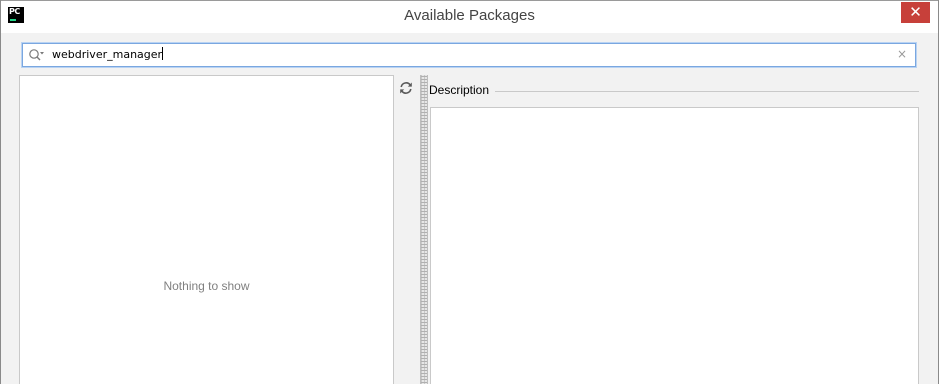 The image size is (939, 384). I want to click on empty-list-message: Nothing to show, so click(206, 286).